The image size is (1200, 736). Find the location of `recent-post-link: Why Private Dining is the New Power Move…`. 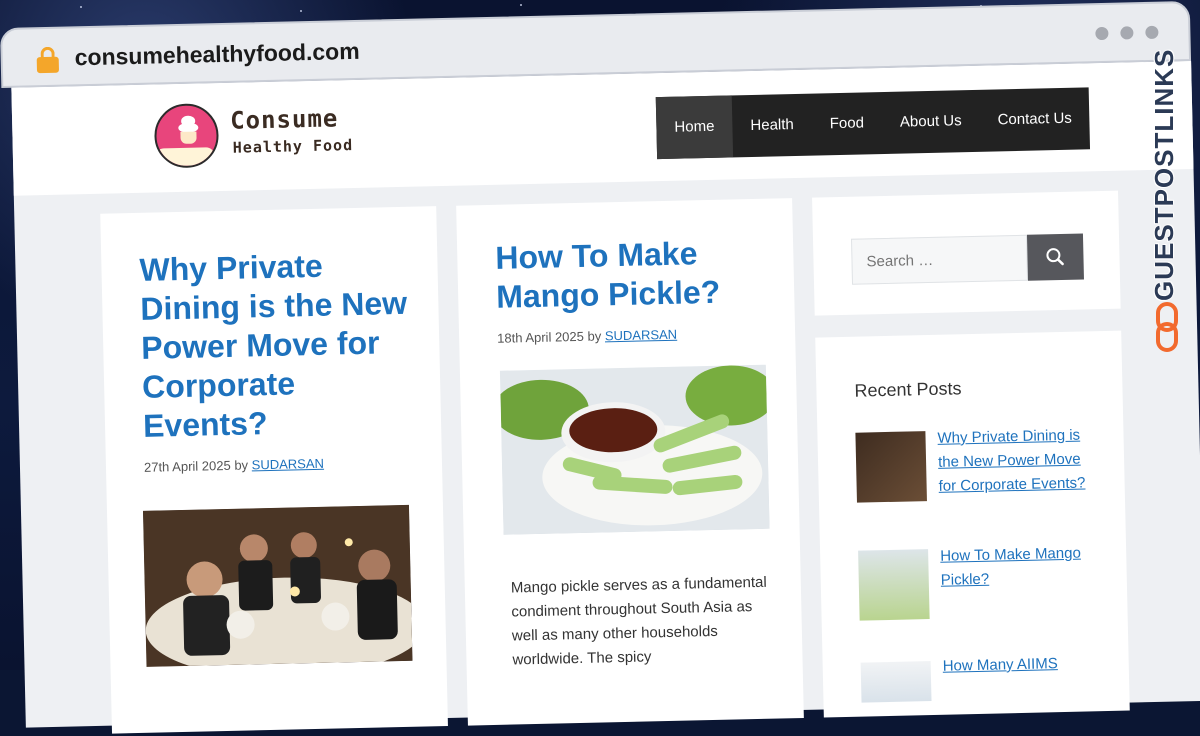

recent-post-link: Why Private Dining is the New Power Move… is located at coordinates (1018, 461).